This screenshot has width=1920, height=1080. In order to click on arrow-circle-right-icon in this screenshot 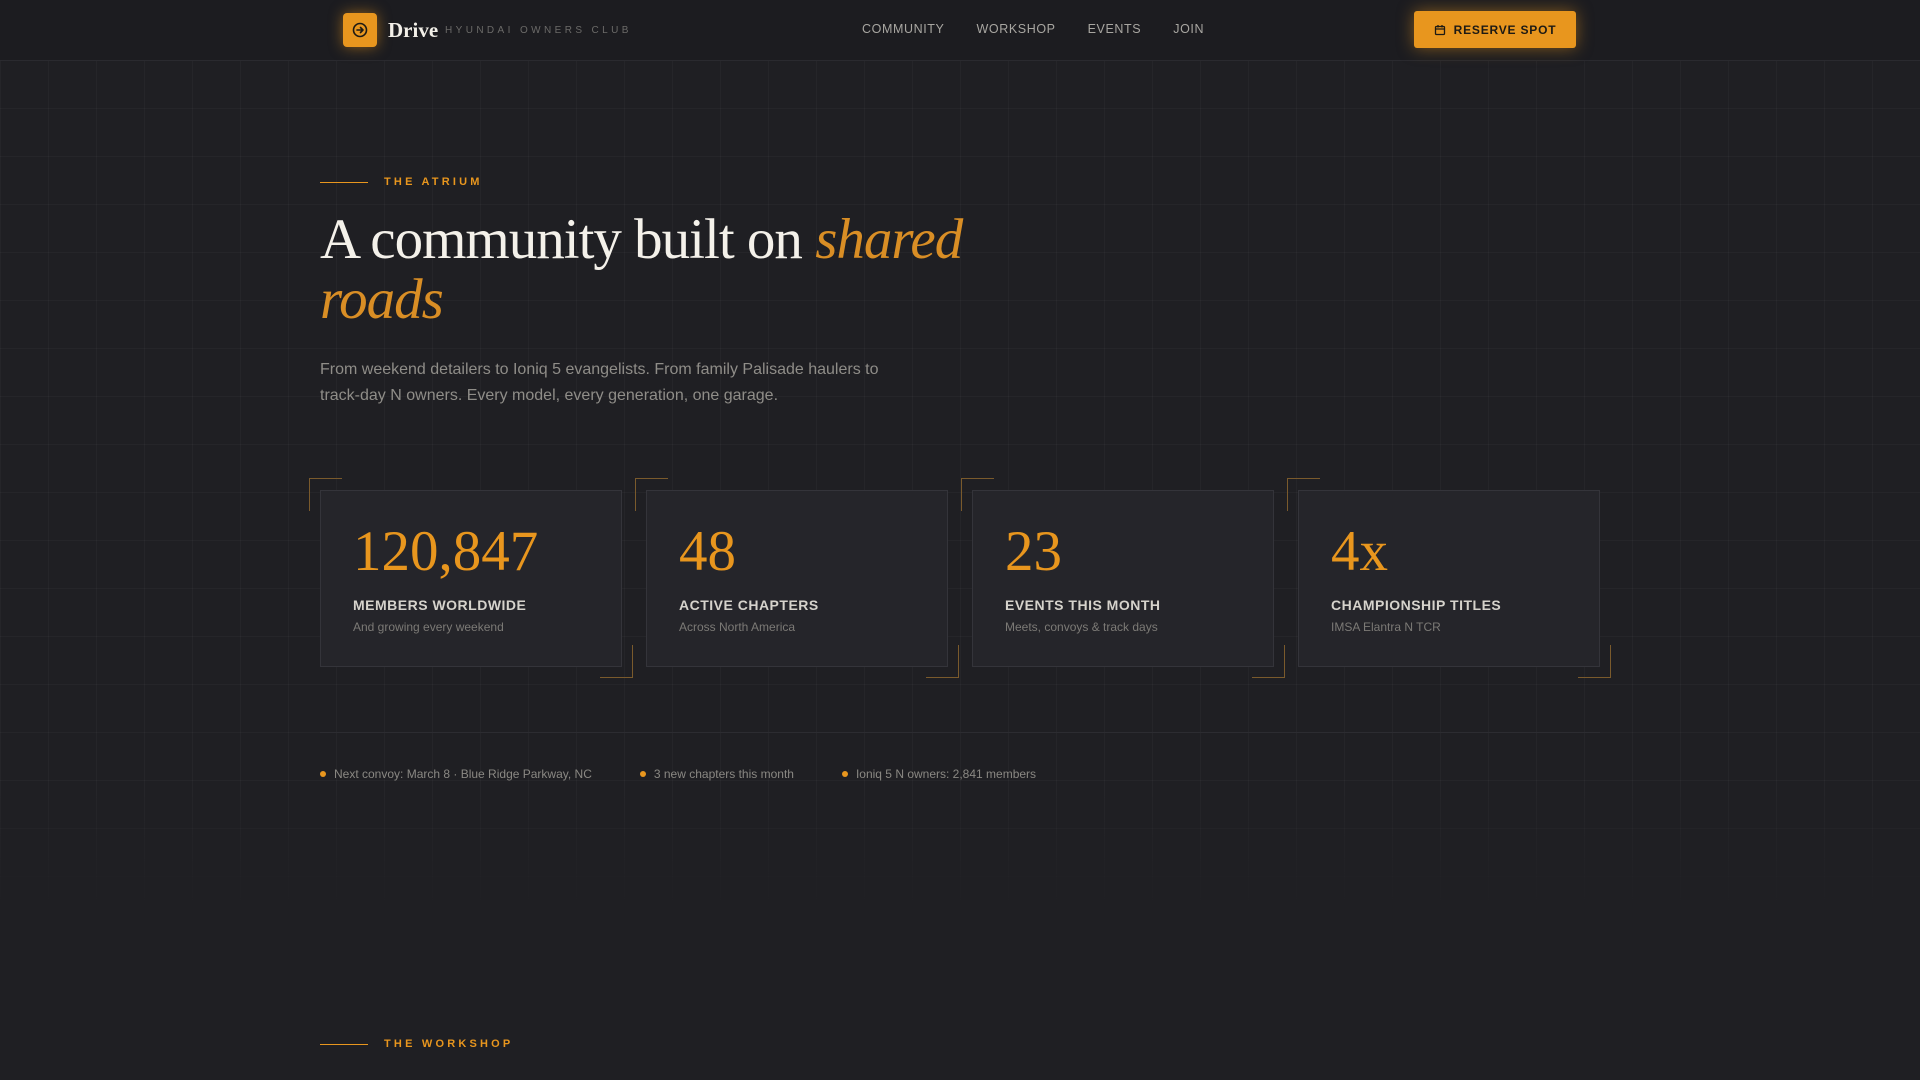, I will do `click(360, 30)`.